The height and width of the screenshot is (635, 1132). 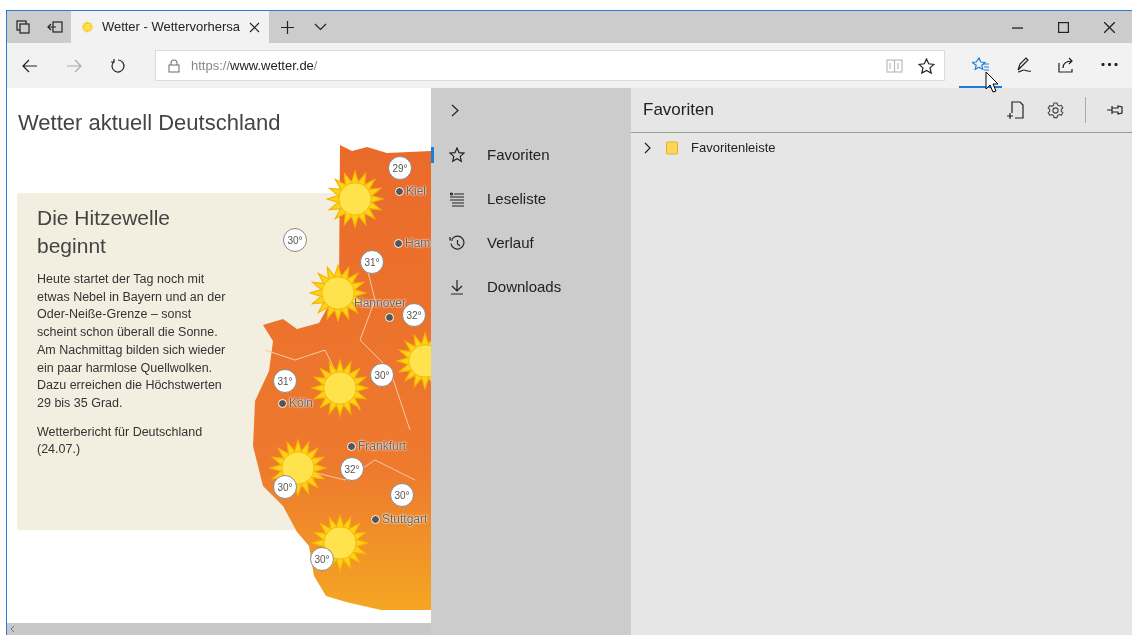 What do you see at coordinates (456, 287) in the screenshot?
I see `download-icon` at bounding box center [456, 287].